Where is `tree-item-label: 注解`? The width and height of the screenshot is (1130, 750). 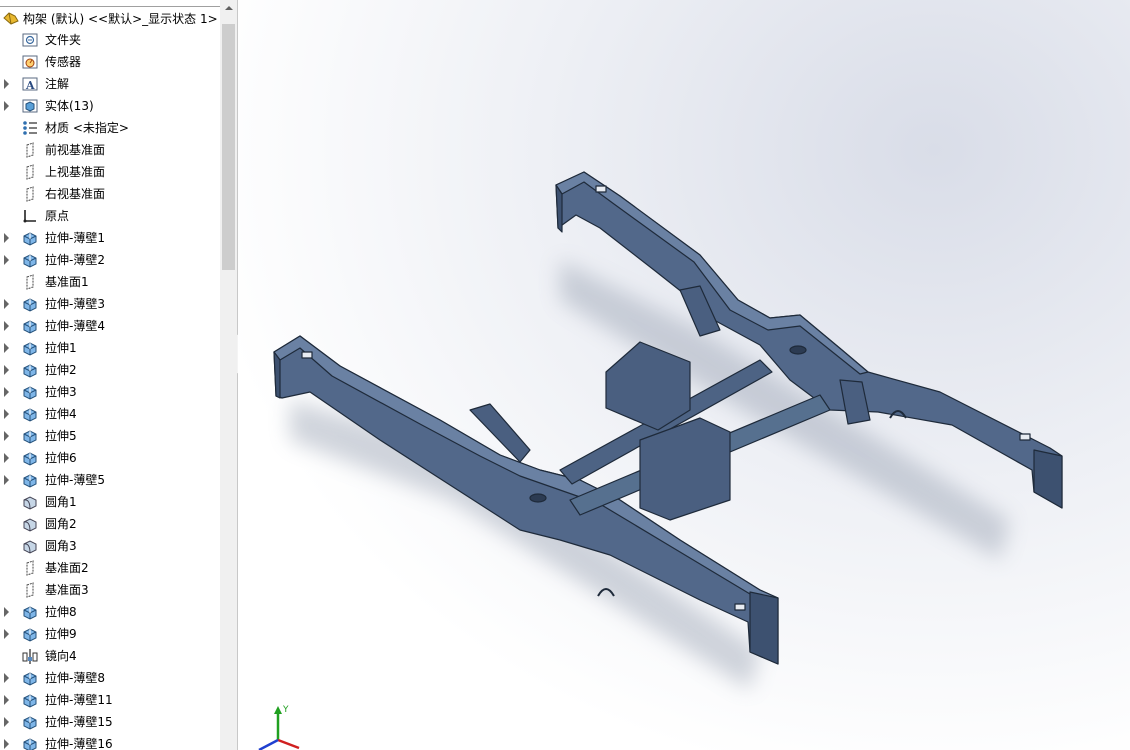
tree-item-label: 注解 is located at coordinates (57, 84).